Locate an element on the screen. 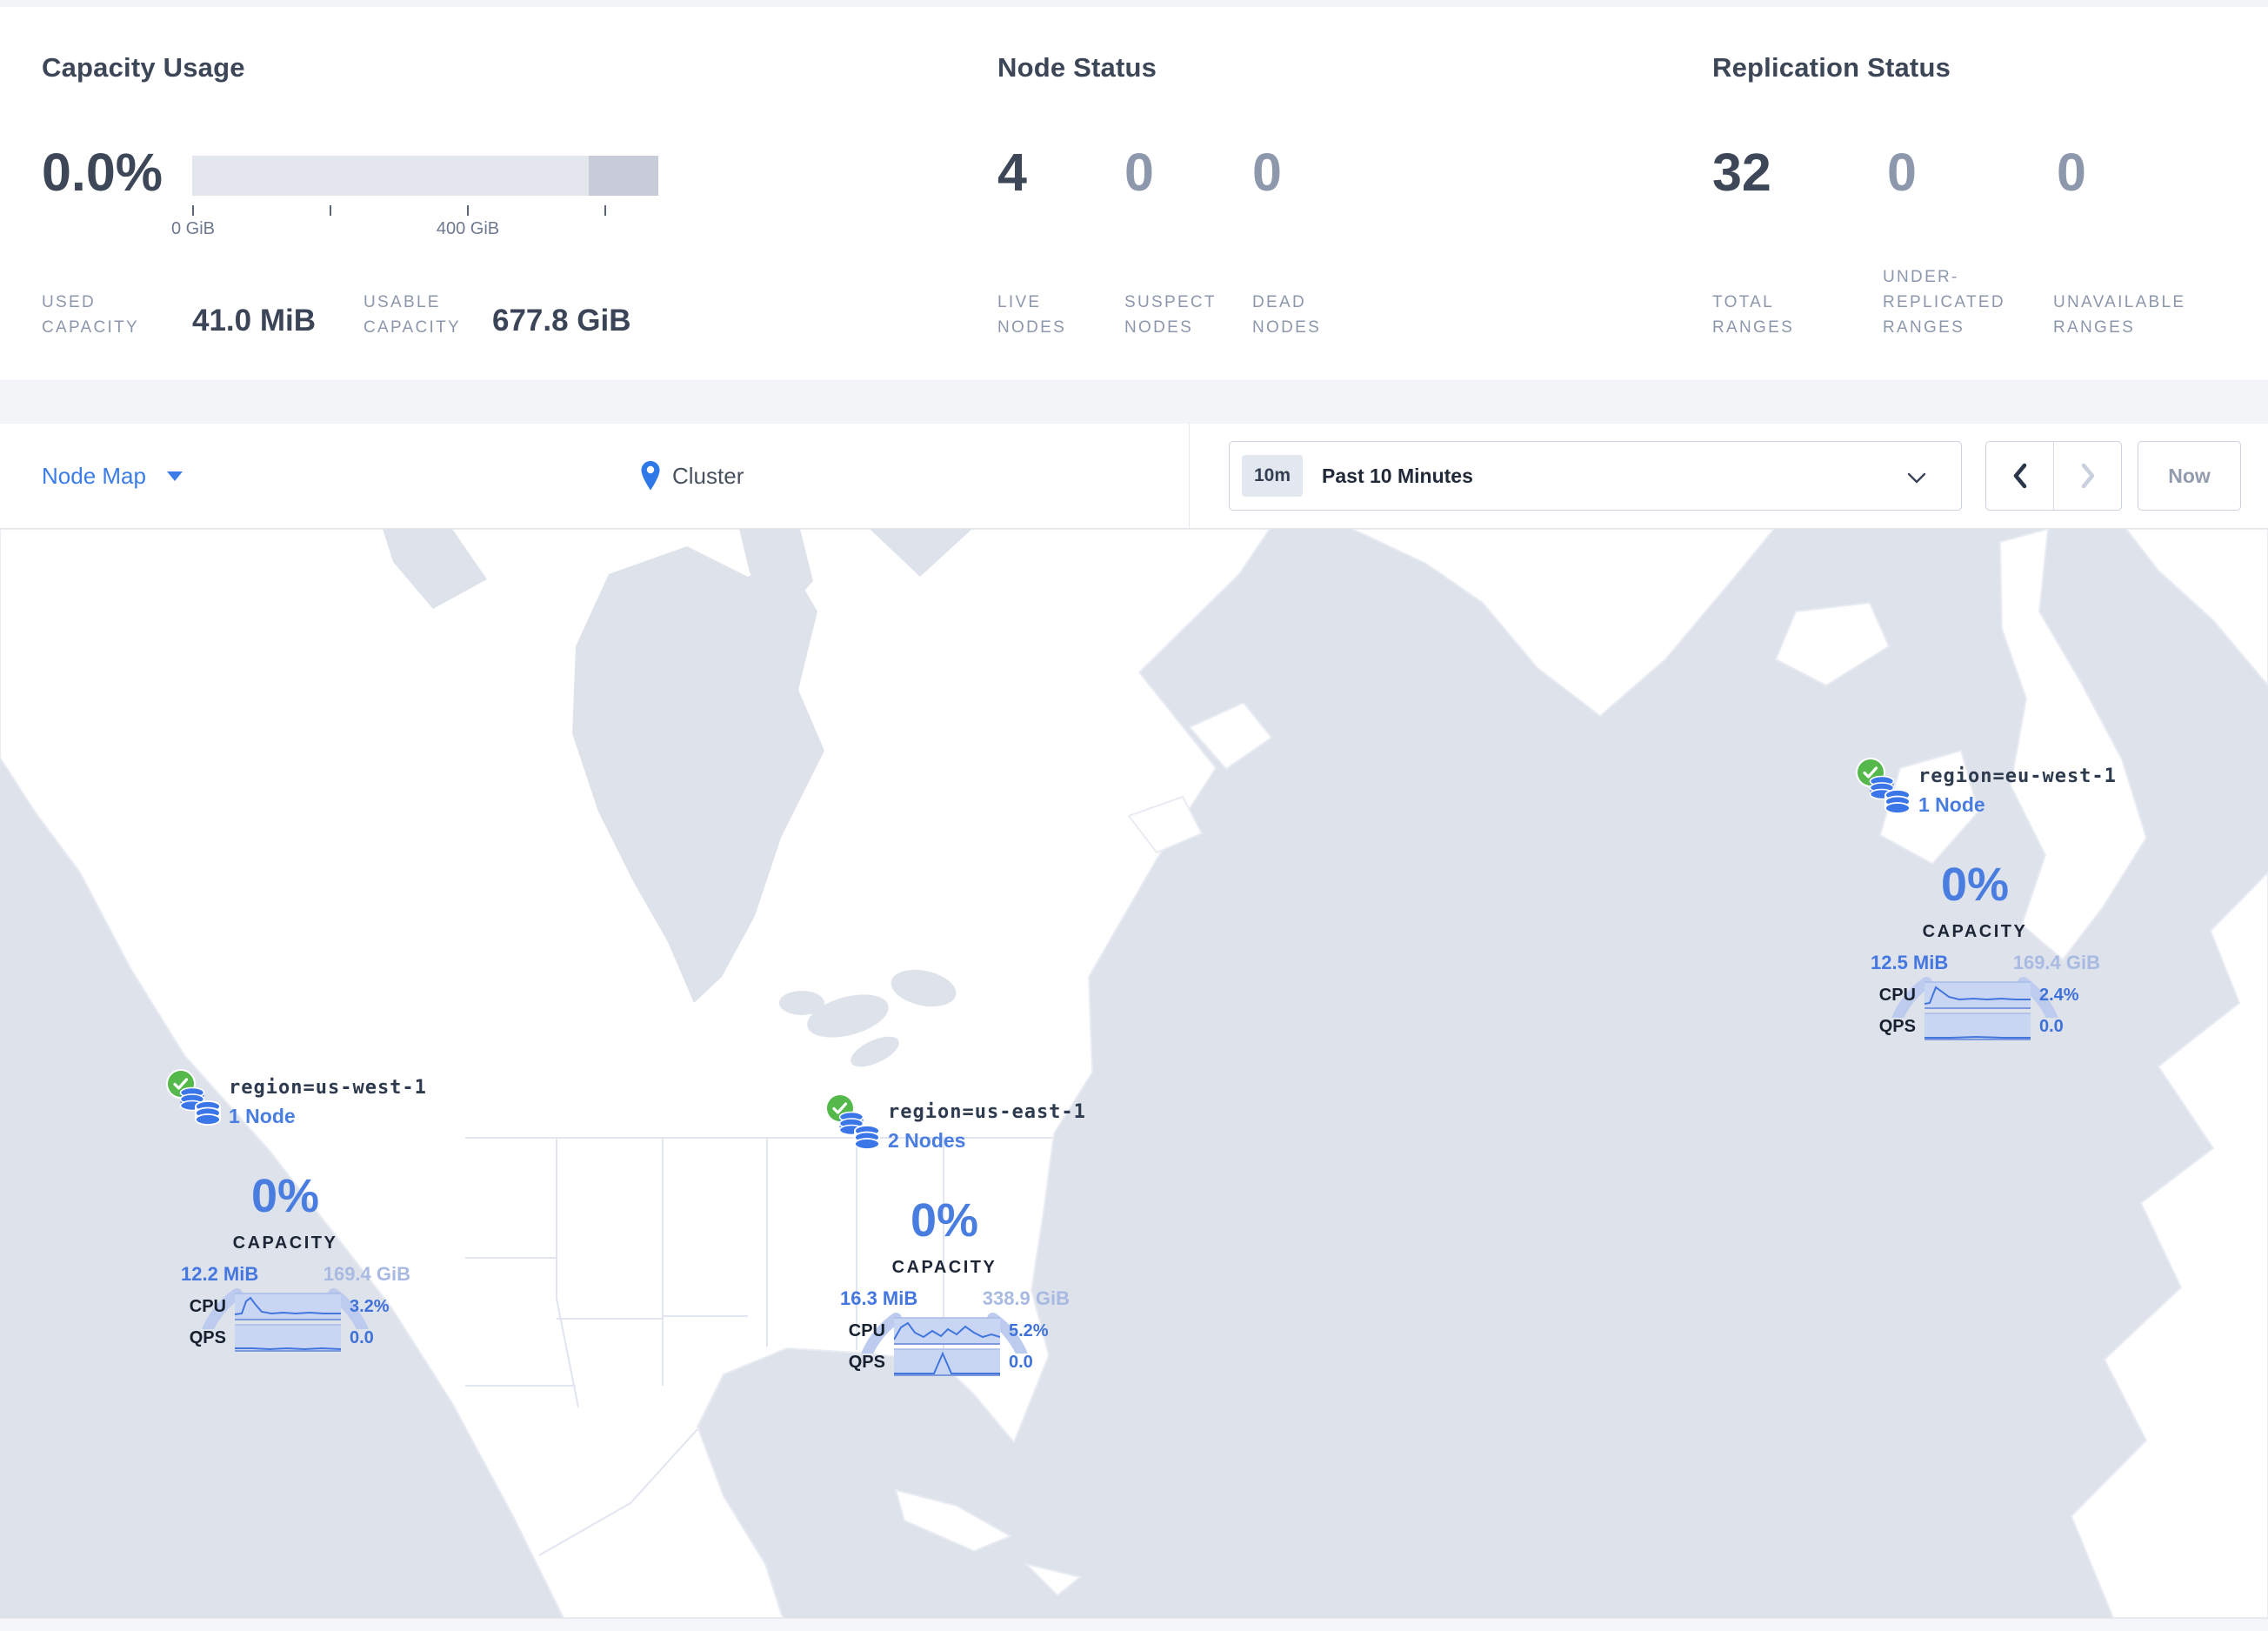 The image size is (2268, 1631). dead-nodes-count: 0 is located at coordinates (1267, 172).